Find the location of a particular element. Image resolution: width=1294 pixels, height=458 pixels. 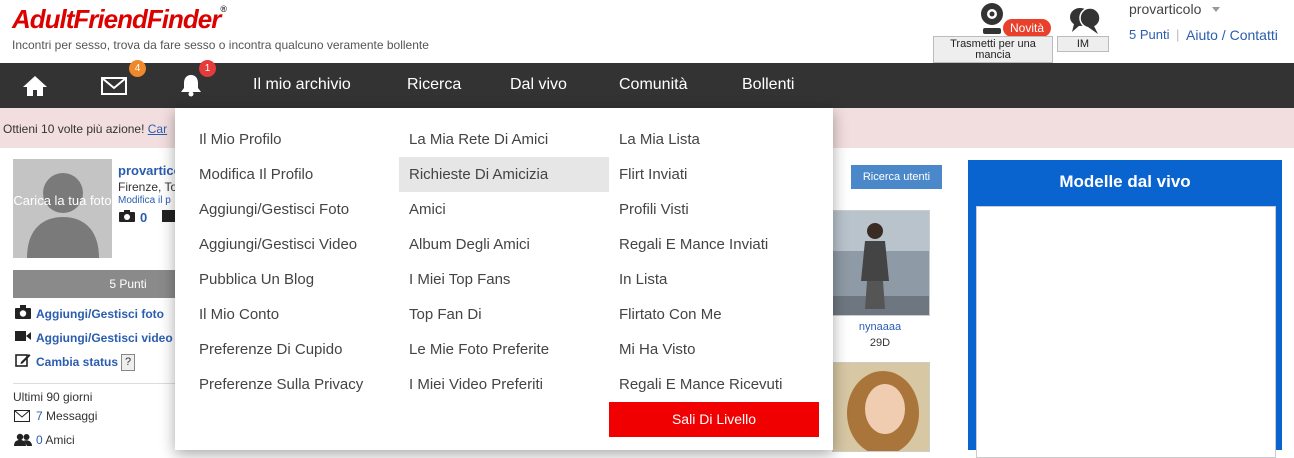

friends-stat: 0 Amici is located at coordinates (55, 440).